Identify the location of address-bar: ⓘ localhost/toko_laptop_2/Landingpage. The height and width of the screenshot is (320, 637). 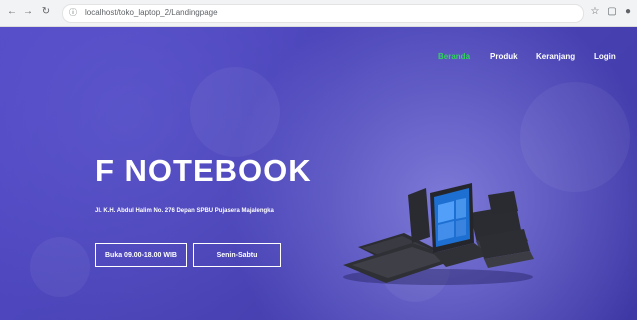
(323, 13).